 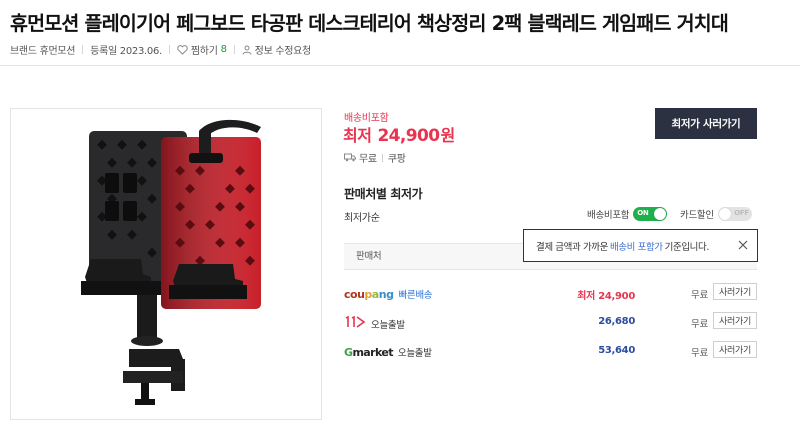 What do you see at coordinates (357, 135) in the screenshot?
I see `price-prefix: 최저` at bounding box center [357, 135].